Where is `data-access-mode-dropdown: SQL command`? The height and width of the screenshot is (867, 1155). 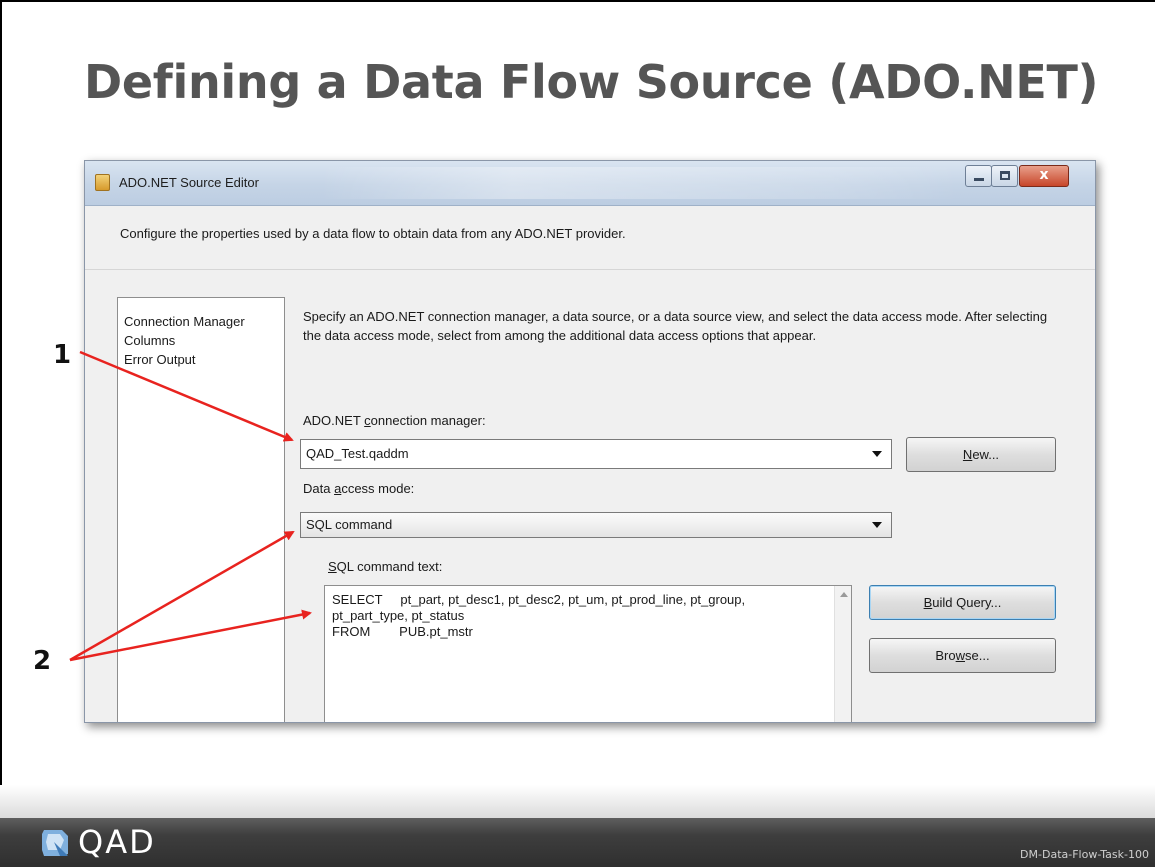
data-access-mode-dropdown: SQL command is located at coordinates (596, 525).